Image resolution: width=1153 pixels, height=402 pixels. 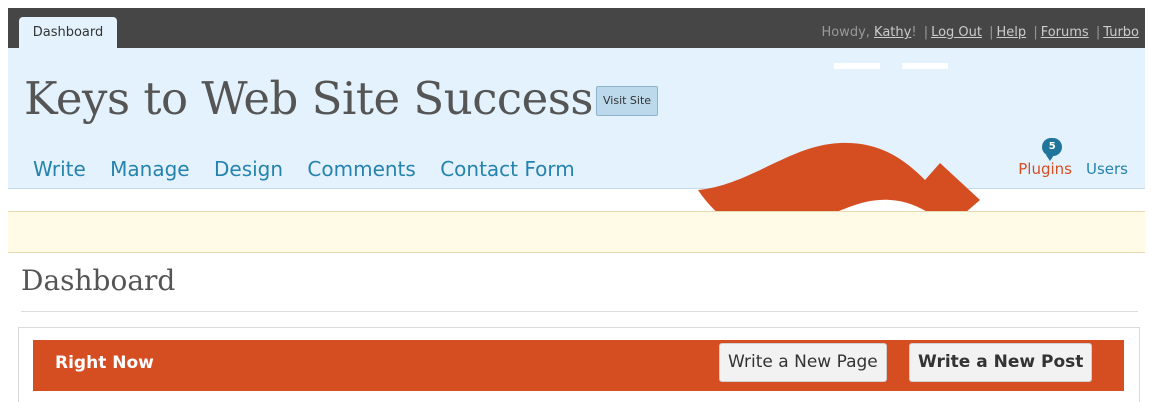 I want to click on plugins-label: Plugins, so click(x=1045, y=169).